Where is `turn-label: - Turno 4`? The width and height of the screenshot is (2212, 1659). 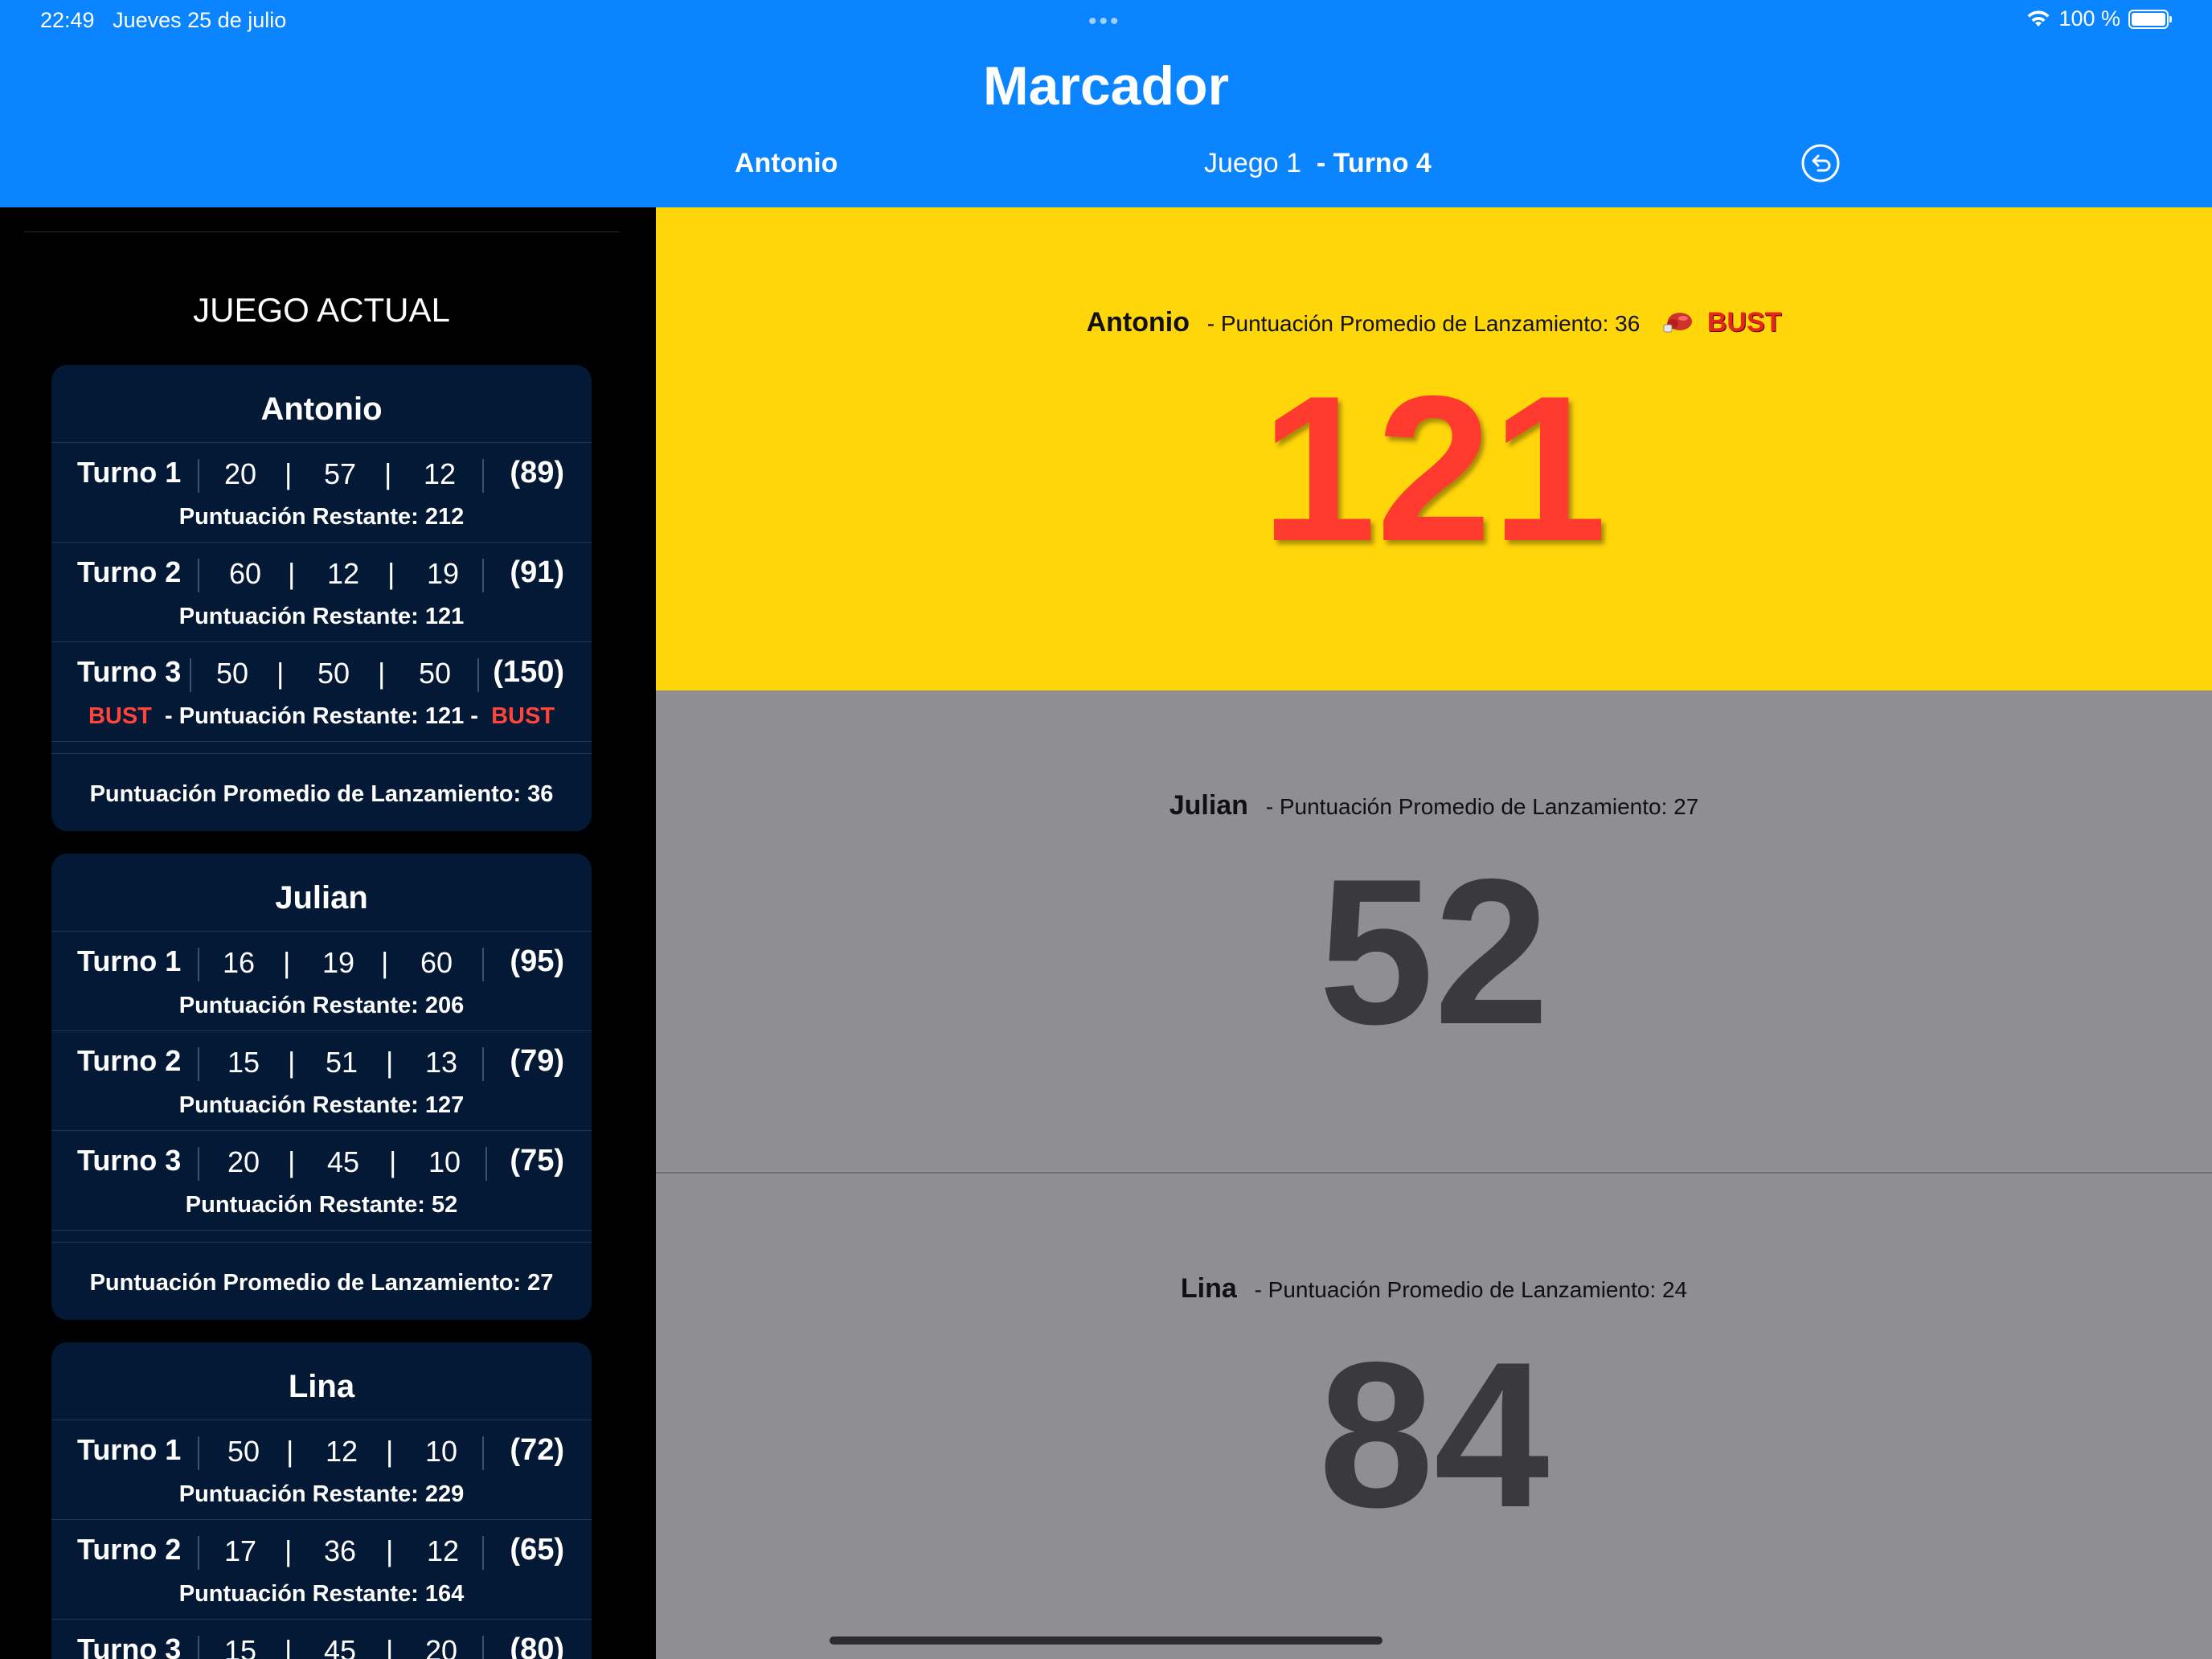 turn-label: - Turno 4 is located at coordinates (1374, 163).